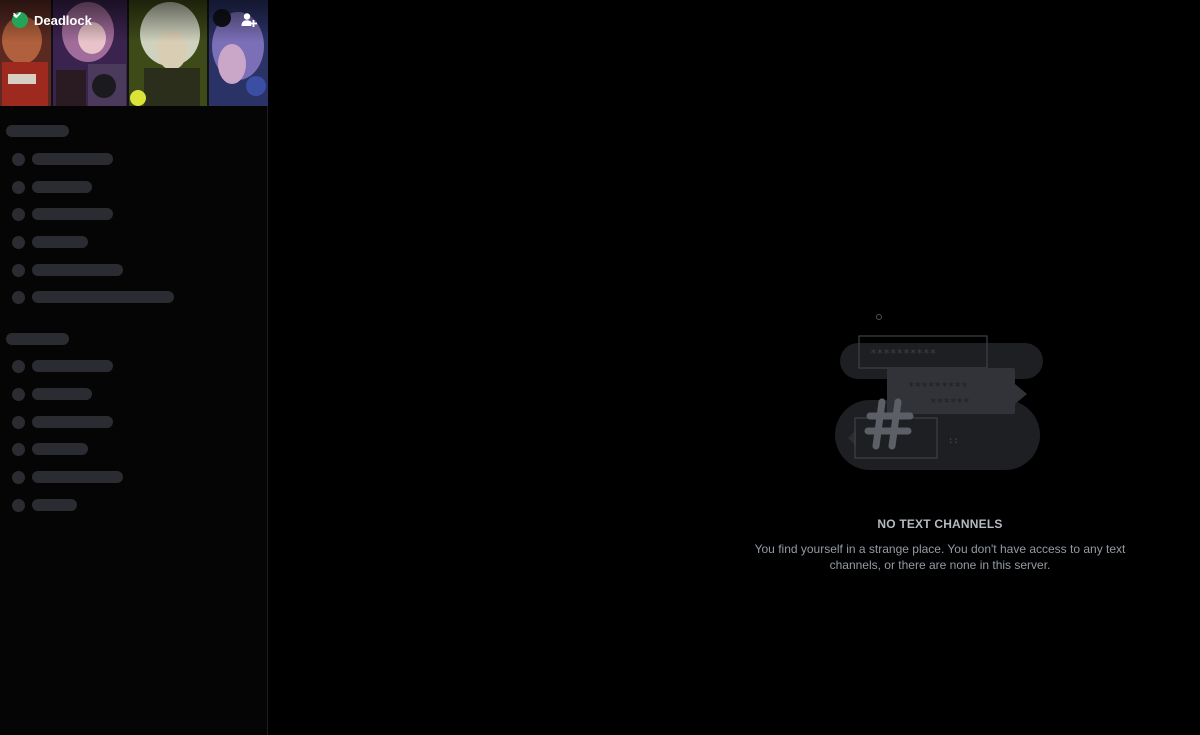 The height and width of the screenshot is (735, 1200). Describe the element at coordinates (63, 20) in the screenshot. I see `server-name: Deadlock` at that location.